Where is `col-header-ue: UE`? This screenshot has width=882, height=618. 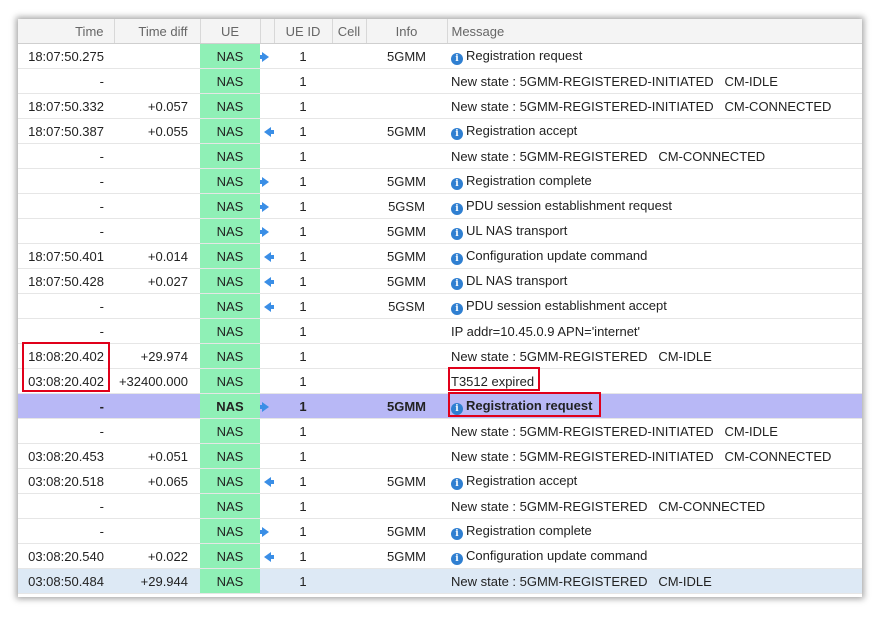 col-header-ue: UE is located at coordinates (230, 31).